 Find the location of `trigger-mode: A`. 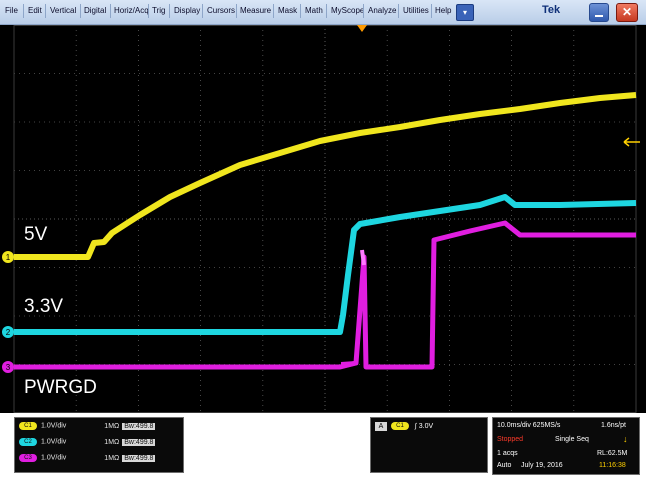

trigger-mode: A is located at coordinates (381, 426).